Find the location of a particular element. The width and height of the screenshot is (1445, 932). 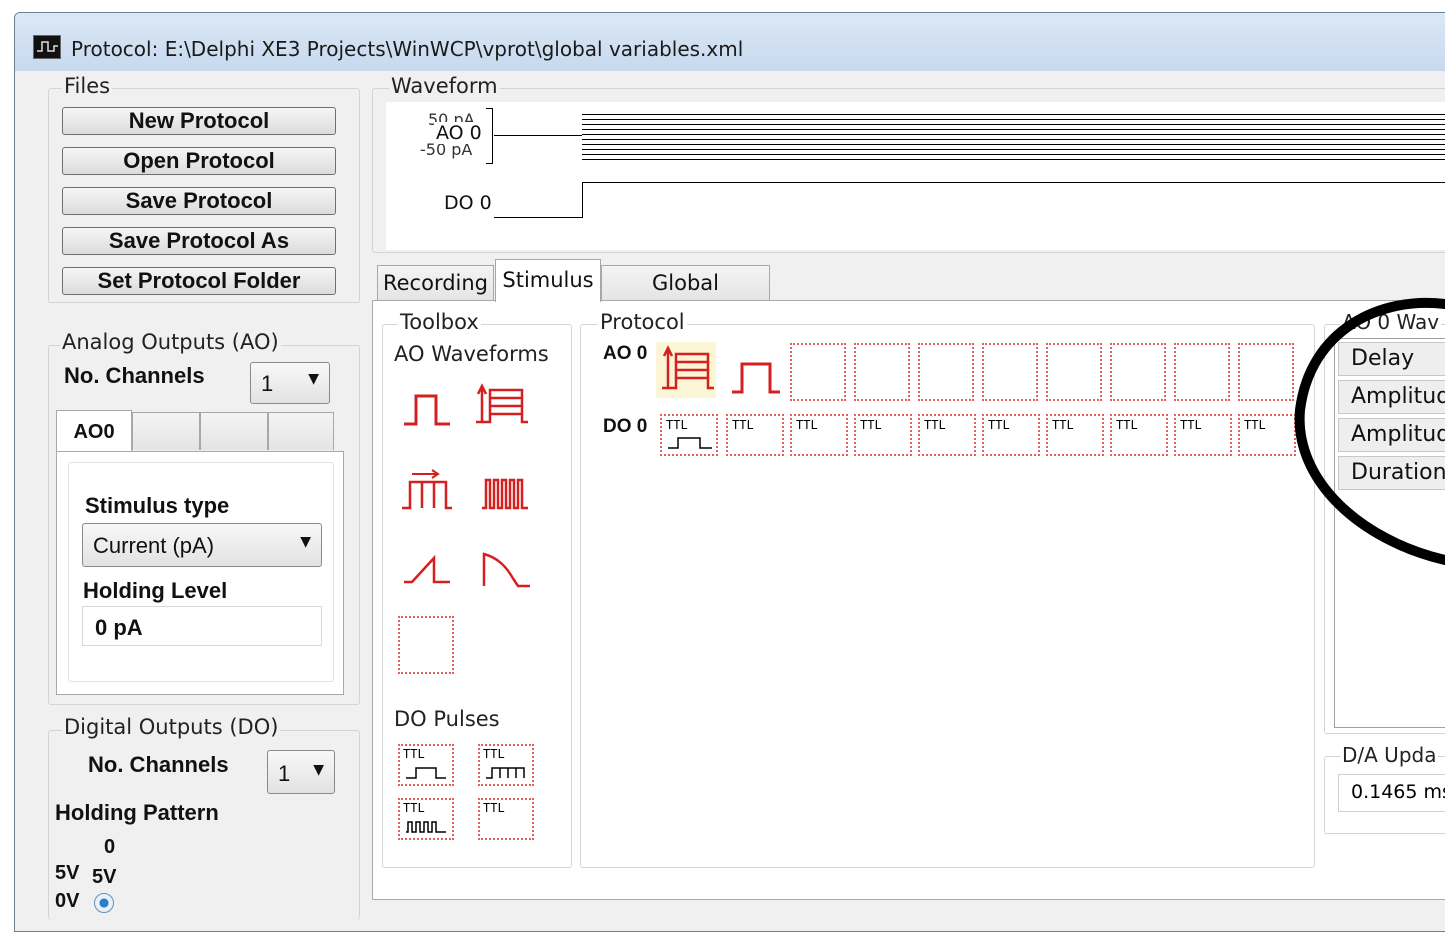

do-empty-ttl-text: TTL is located at coordinates (494, 808).